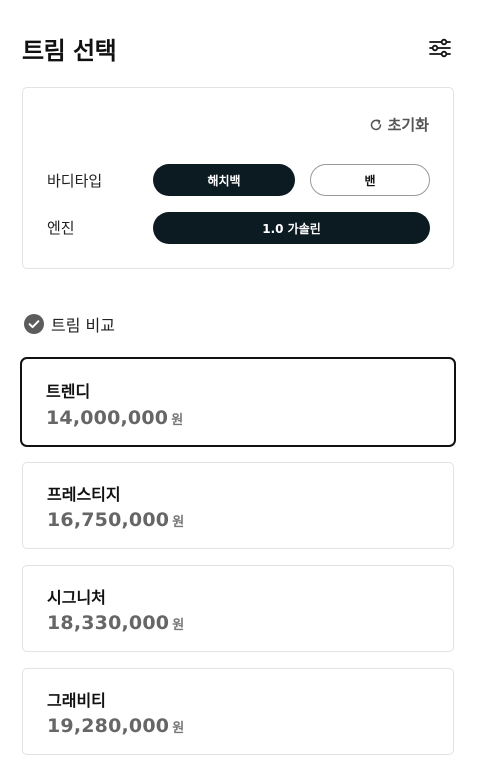  I want to click on reset-button: 초기화, so click(399, 124).